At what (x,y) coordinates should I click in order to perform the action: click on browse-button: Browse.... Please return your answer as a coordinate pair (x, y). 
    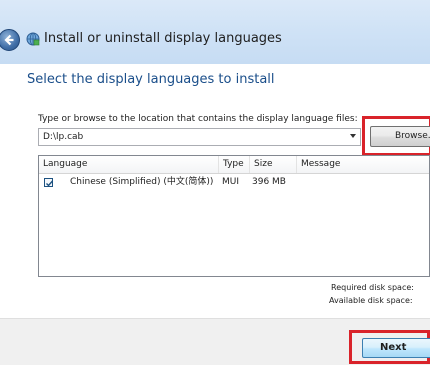
    Looking at the image, I should click on (400, 136).